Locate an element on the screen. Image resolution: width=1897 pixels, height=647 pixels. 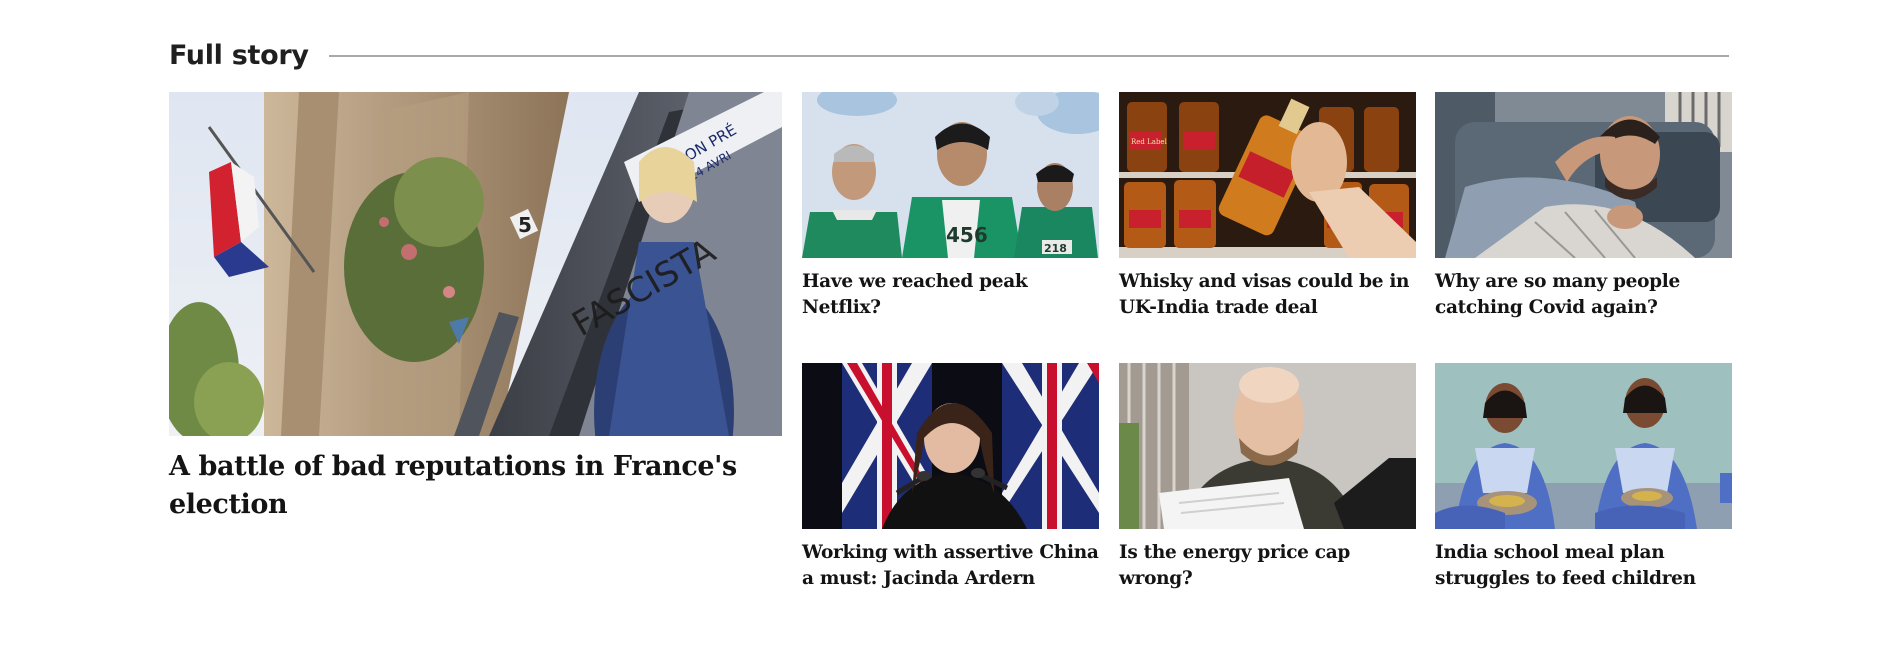
story-card-image: Red Label is located at coordinates (1267, 175).